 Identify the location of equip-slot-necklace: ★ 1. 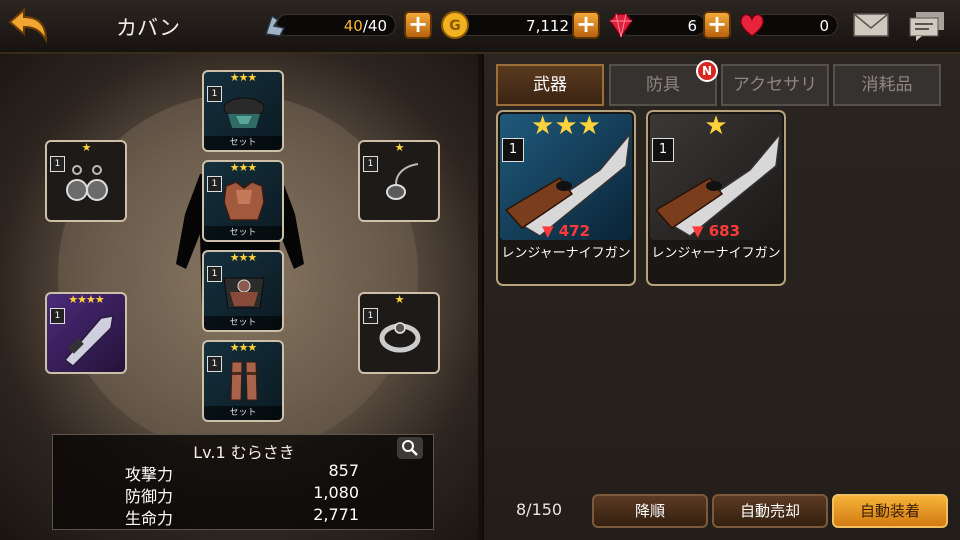
(399, 181).